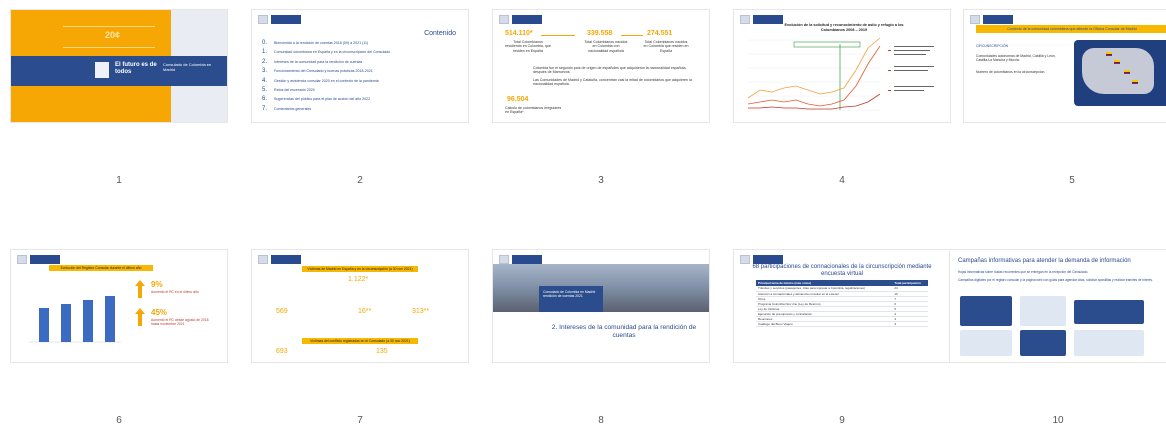 The image size is (1166, 430). What do you see at coordinates (842, 420) in the screenshot?
I see `slide-number: 9` at bounding box center [842, 420].